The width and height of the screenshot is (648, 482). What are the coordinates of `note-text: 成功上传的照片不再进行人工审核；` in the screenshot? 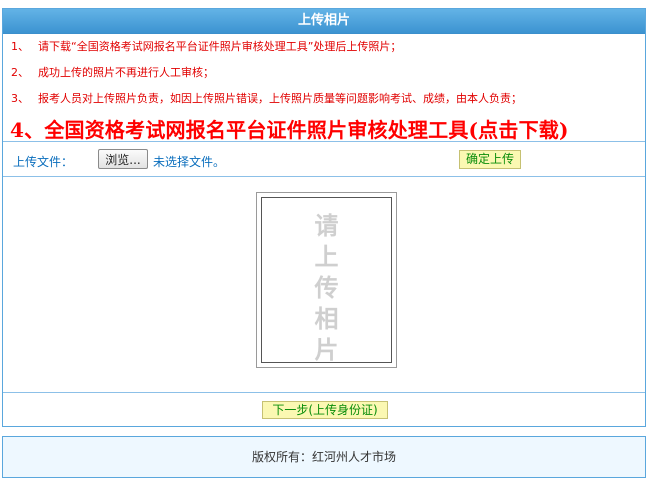 It's located at (126, 72).